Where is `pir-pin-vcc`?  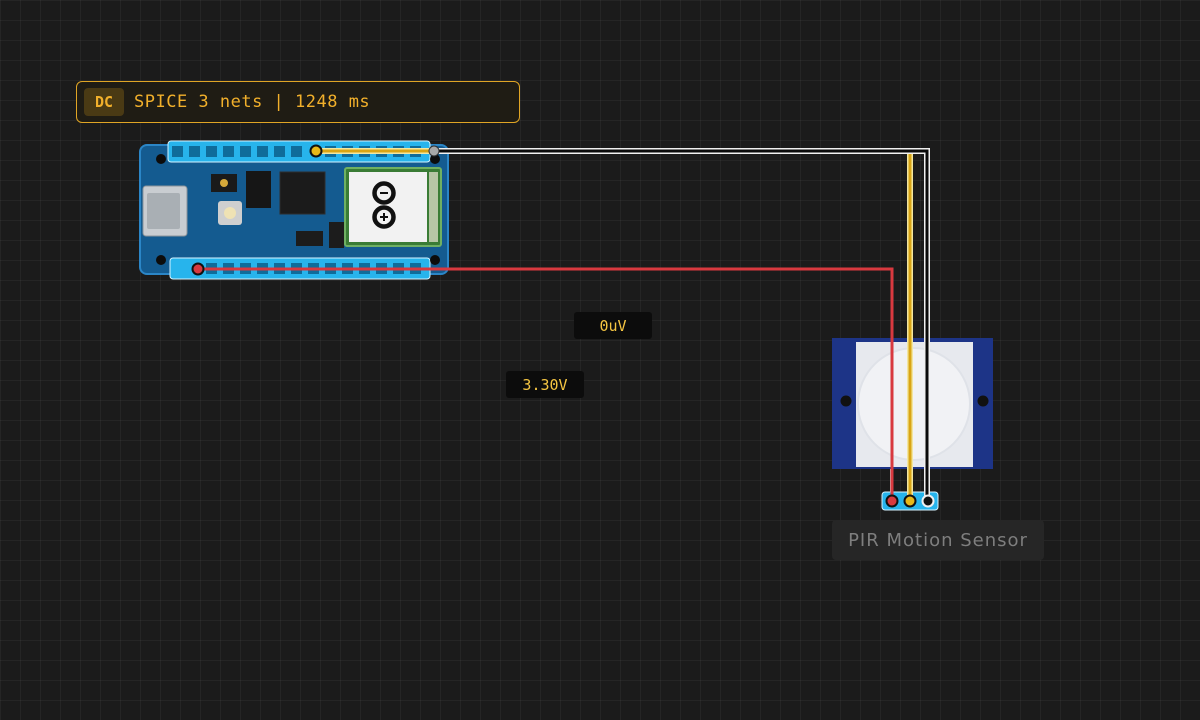 pir-pin-vcc is located at coordinates (892, 501).